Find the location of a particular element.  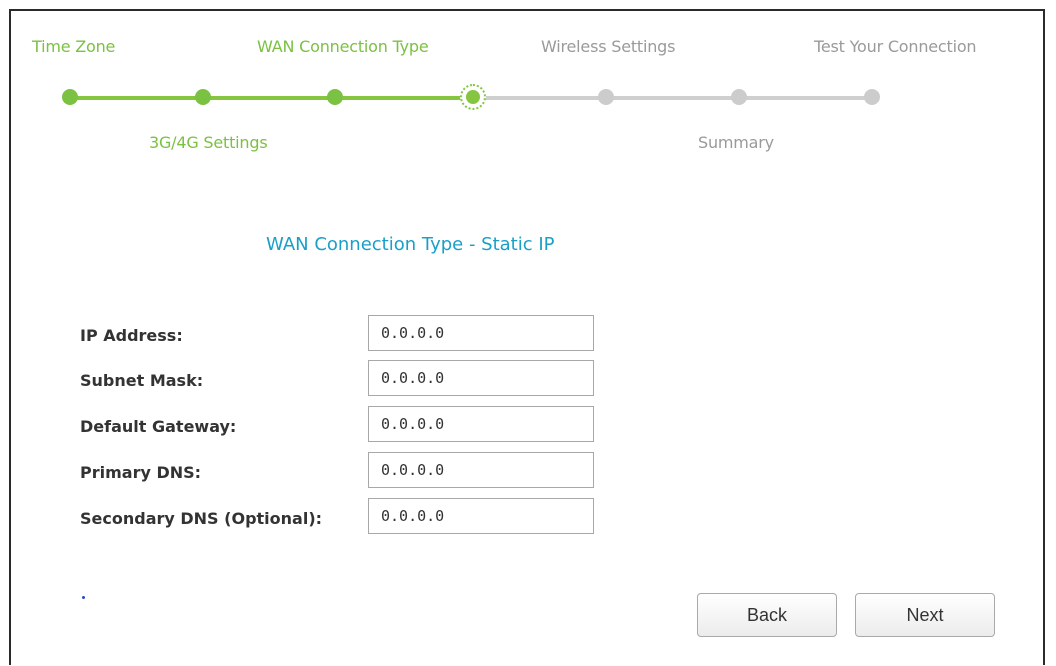

step-test-your-connection: Test Your Connection is located at coordinates (895, 46).